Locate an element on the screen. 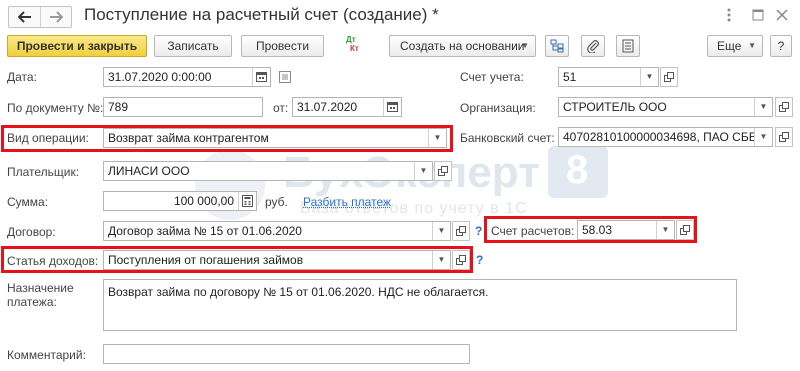 The image size is (800, 371). contract-label: Договор: is located at coordinates (31, 232).